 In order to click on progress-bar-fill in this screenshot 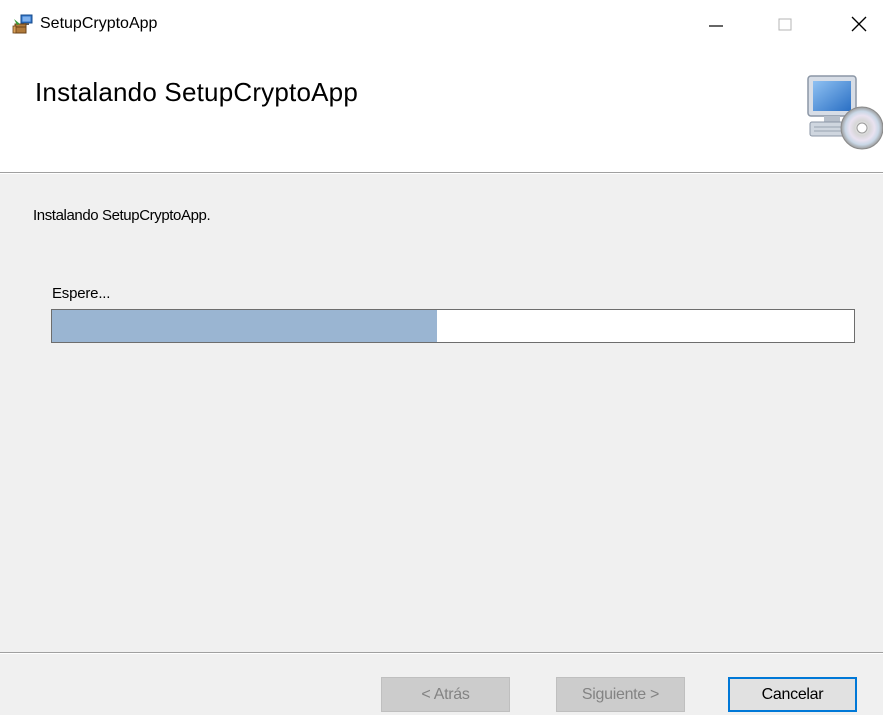, I will do `click(244, 326)`.